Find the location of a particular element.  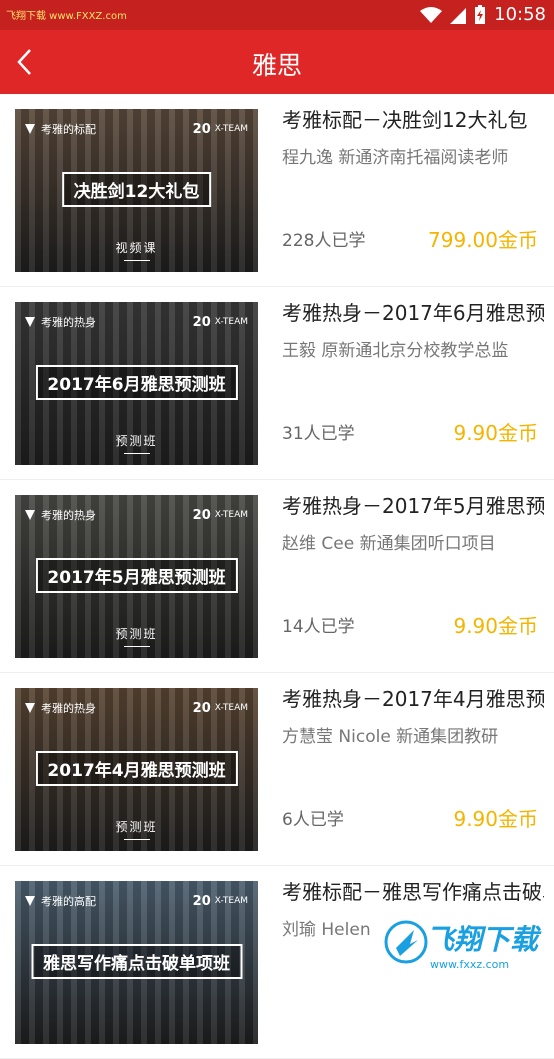

thumbnail-headline: 雅思写作痛点击破单项班 is located at coordinates (136, 961).